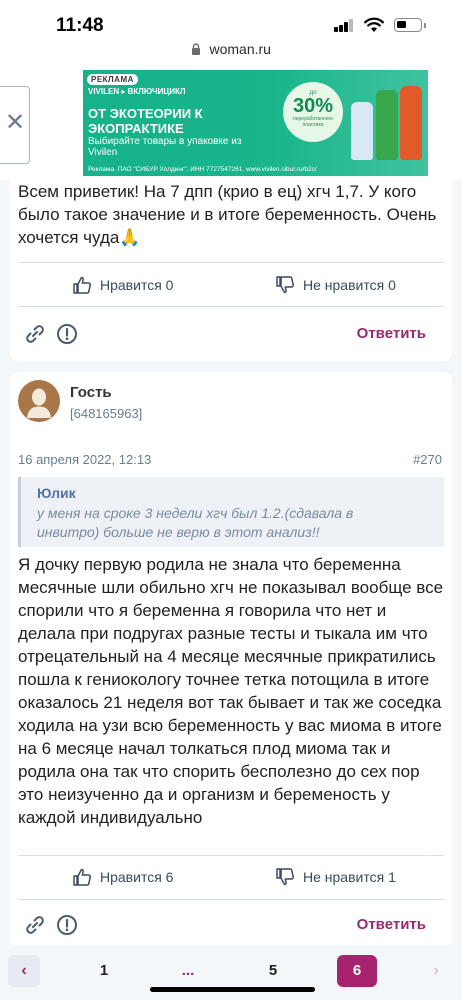  I want to click on ad-badge-post: переработанного пластика, so click(313, 122).